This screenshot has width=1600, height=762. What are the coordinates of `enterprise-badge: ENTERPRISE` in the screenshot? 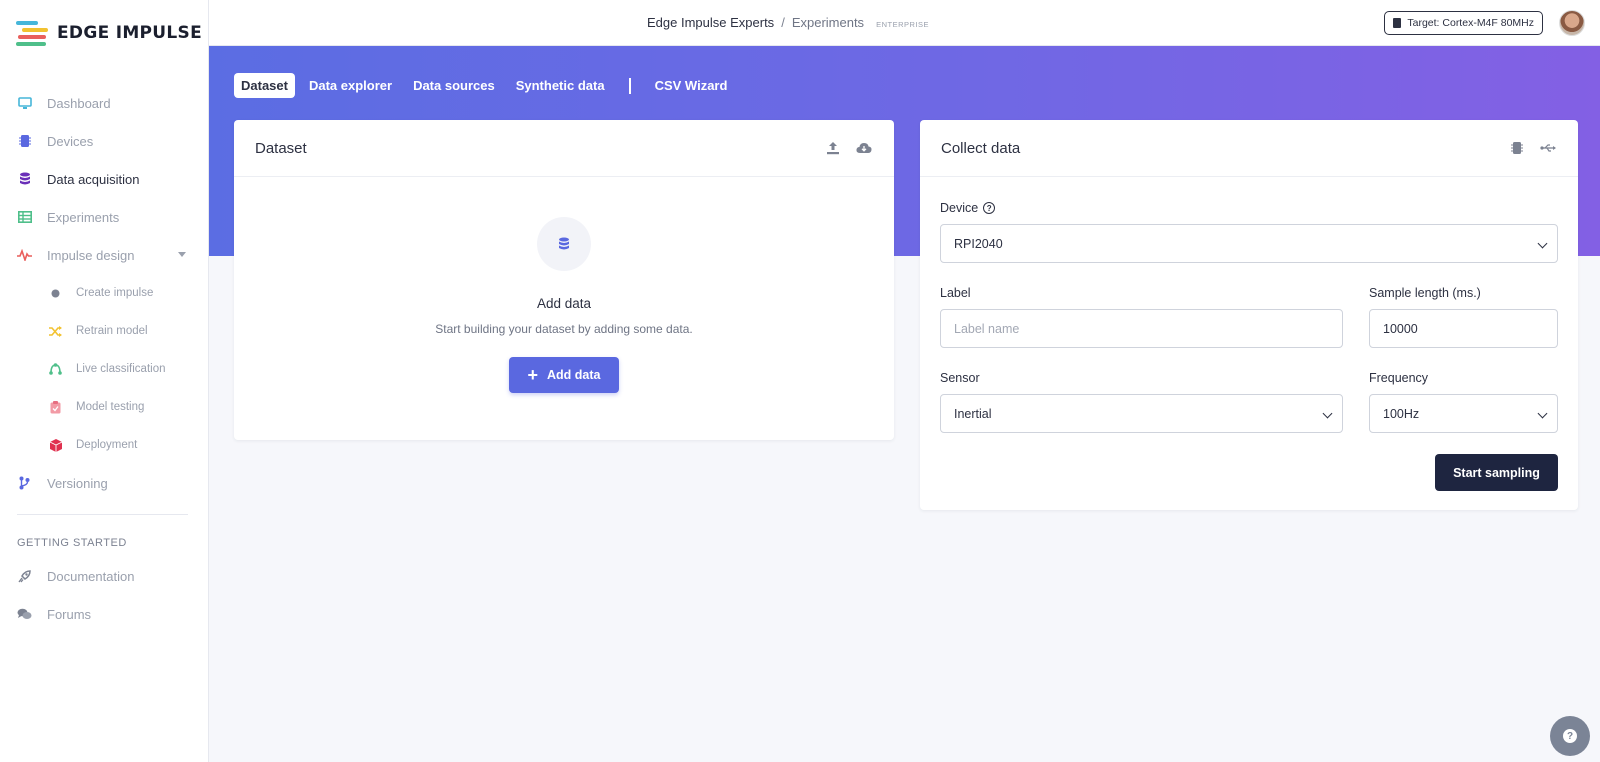 It's located at (902, 24).